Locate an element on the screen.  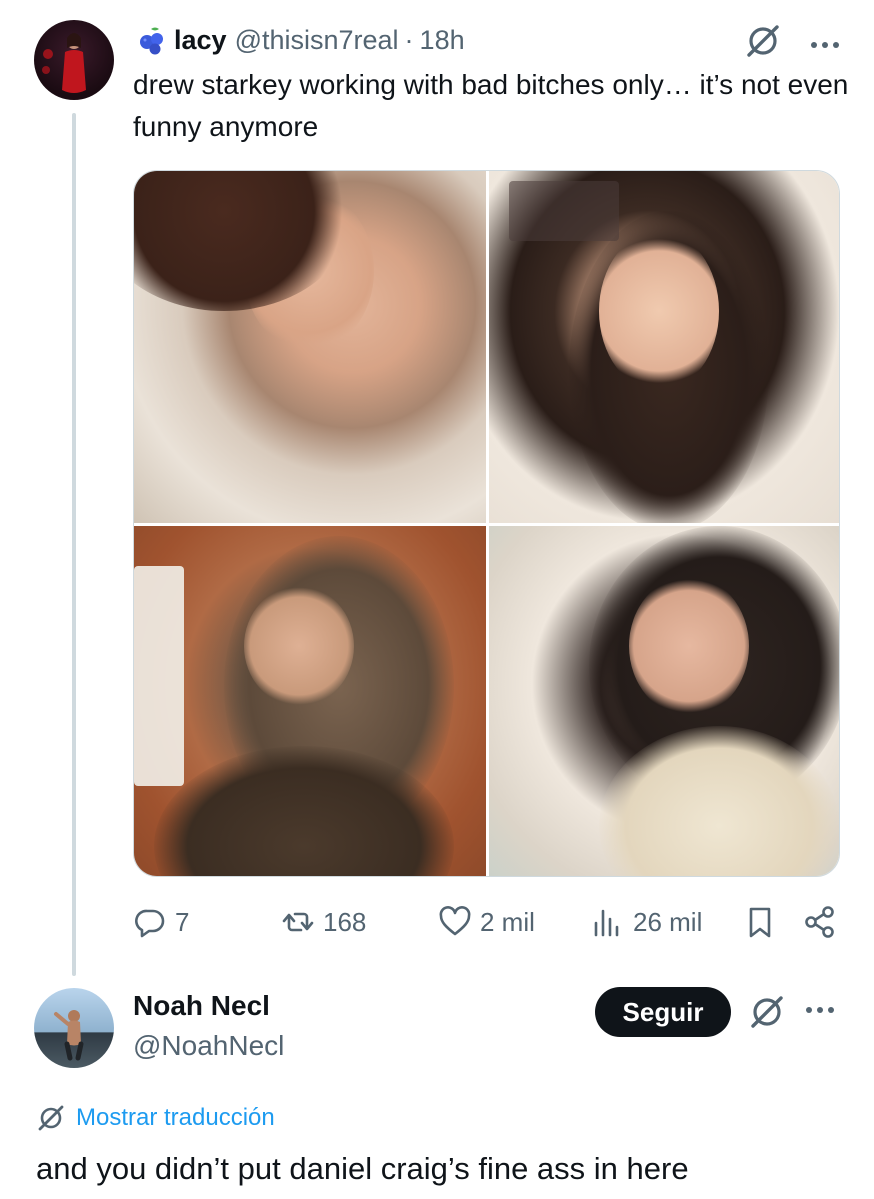
share-button is located at coordinates (820, 922).